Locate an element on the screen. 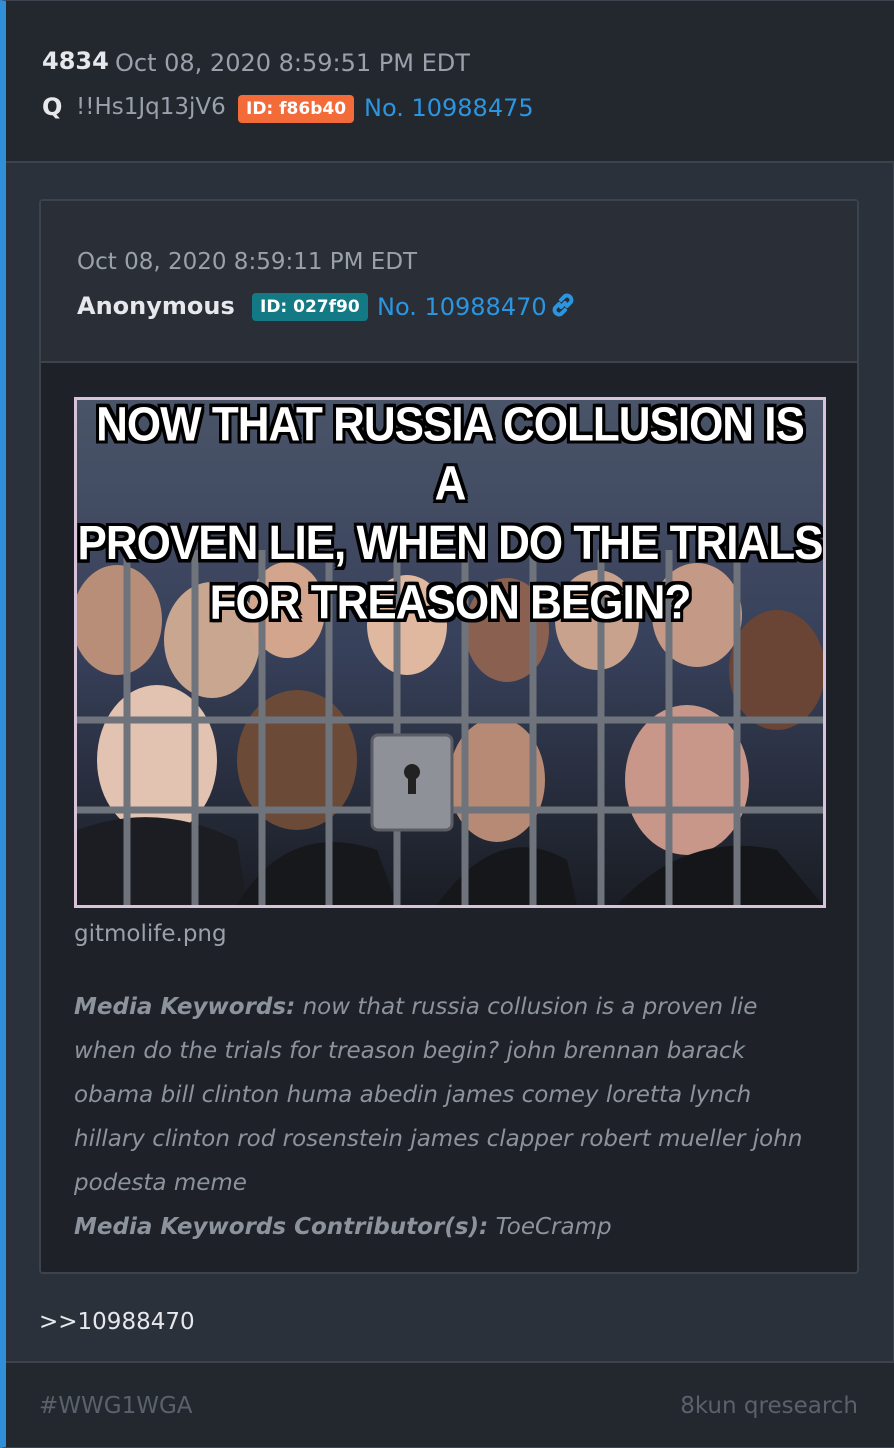 This screenshot has width=894, height=1448. meme-caption-line: NOW THAT RUSSIA COLLUSION IS A is located at coordinates (450, 454).